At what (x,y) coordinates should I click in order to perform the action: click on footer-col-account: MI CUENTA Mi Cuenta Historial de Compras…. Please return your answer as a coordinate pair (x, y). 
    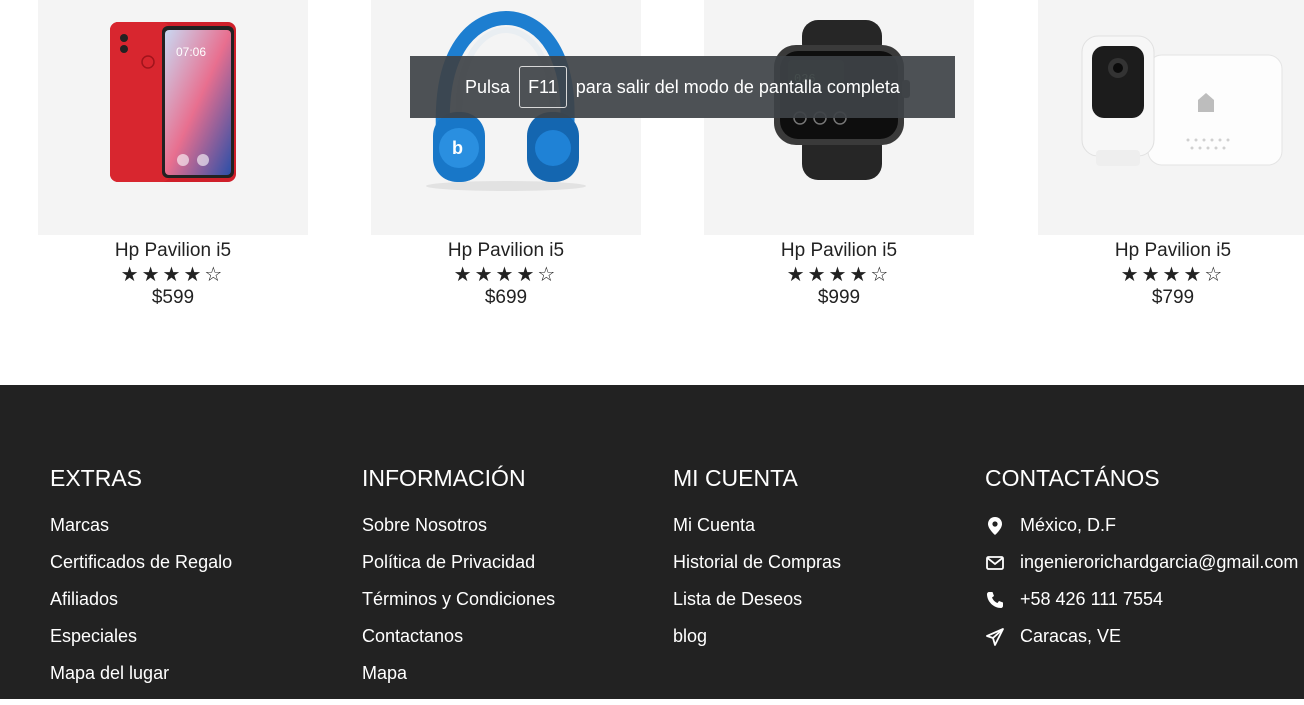
    Looking at the image, I should click on (757, 564).